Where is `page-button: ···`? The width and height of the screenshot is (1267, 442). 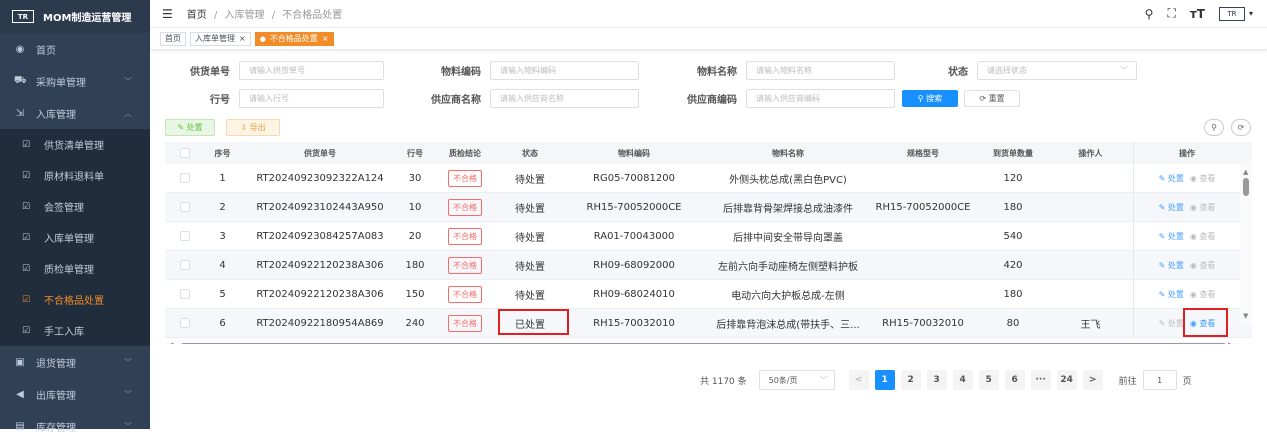
page-button: ··· is located at coordinates (1040, 380).